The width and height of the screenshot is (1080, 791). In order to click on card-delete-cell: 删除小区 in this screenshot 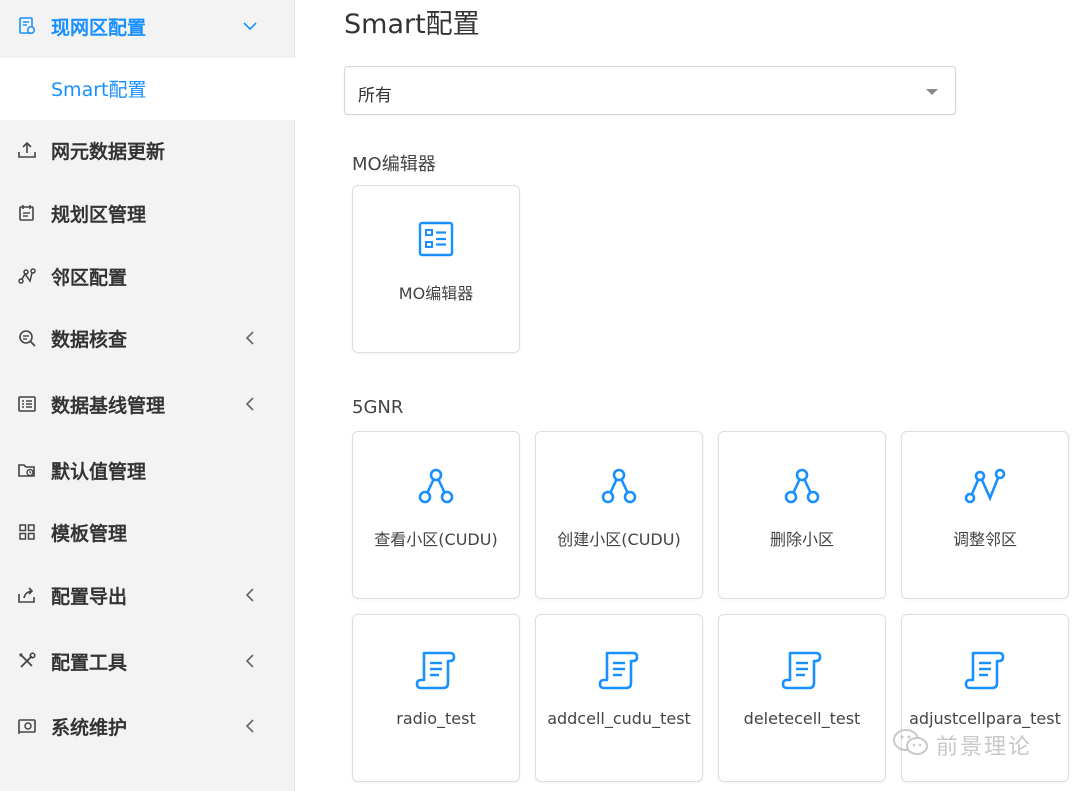, I will do `click(802, 515)`.